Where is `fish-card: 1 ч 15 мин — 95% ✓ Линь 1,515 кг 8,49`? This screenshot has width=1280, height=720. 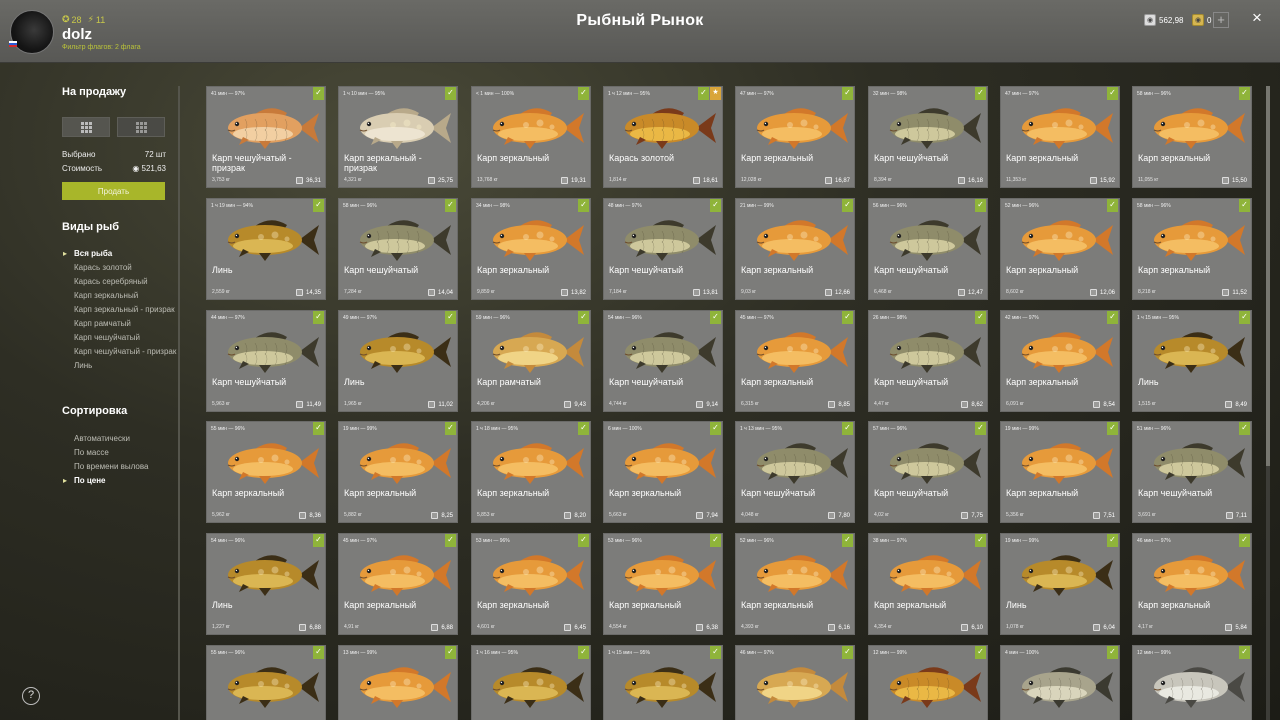 fish-card: 1 ч 15 мин — 95% ✓ Линь 1,515 кг 8,49 is located at coordinates (1192, 361).